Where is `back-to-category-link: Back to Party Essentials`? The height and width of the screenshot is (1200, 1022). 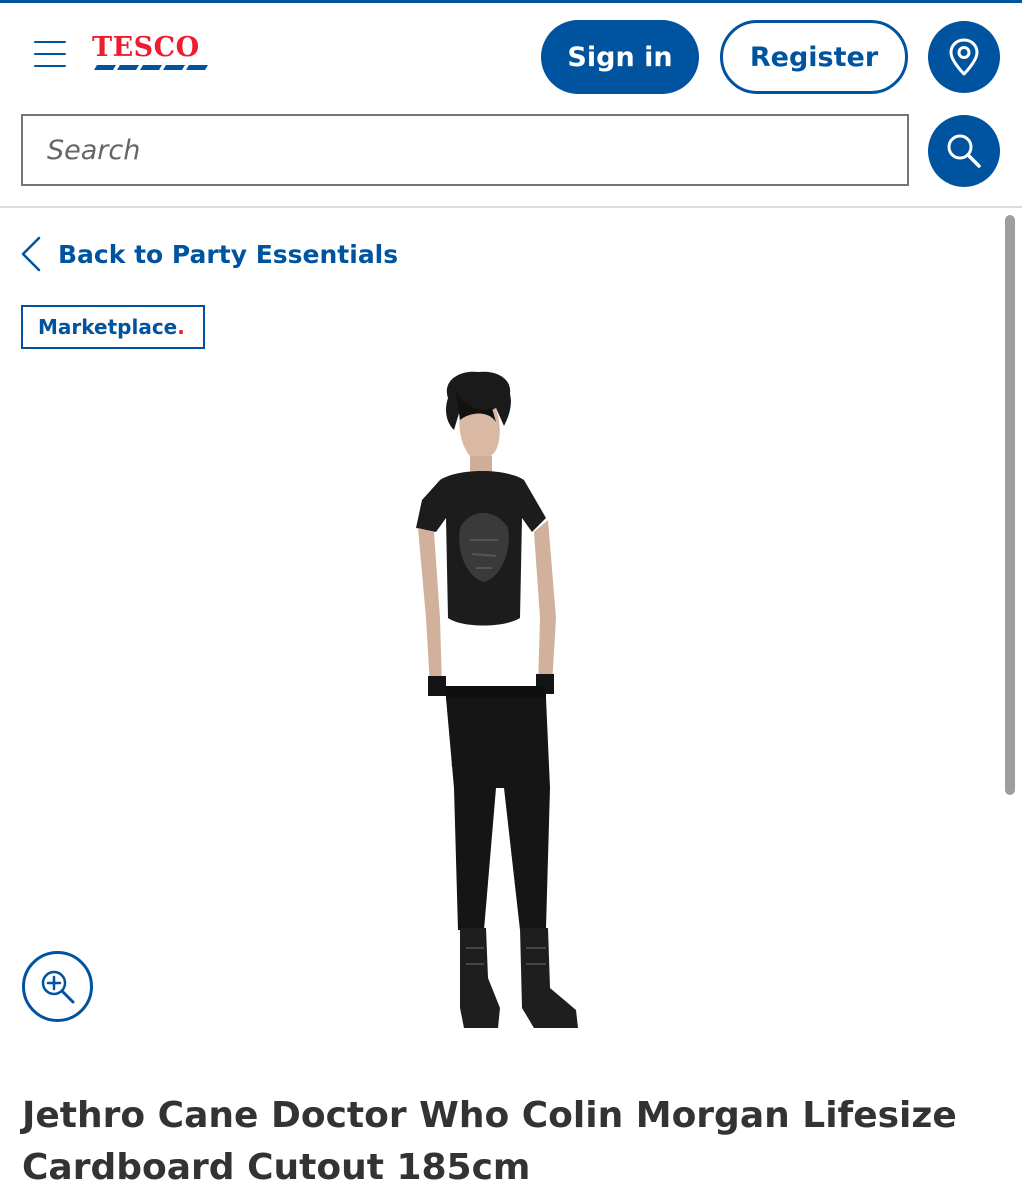 back-to-category-link: Back to Party Essentials is located at coordinates (209, 254).